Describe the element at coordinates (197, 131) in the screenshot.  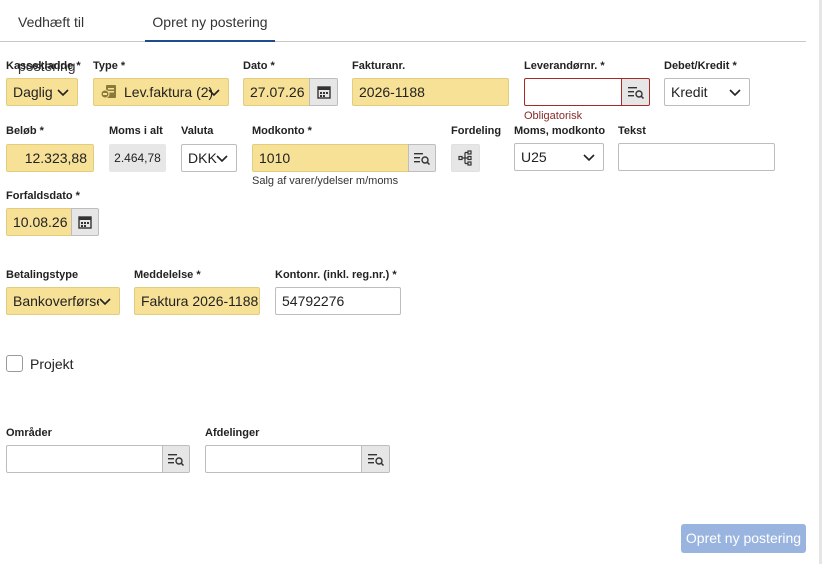
I see `valuta-label: Valuta` at that location.